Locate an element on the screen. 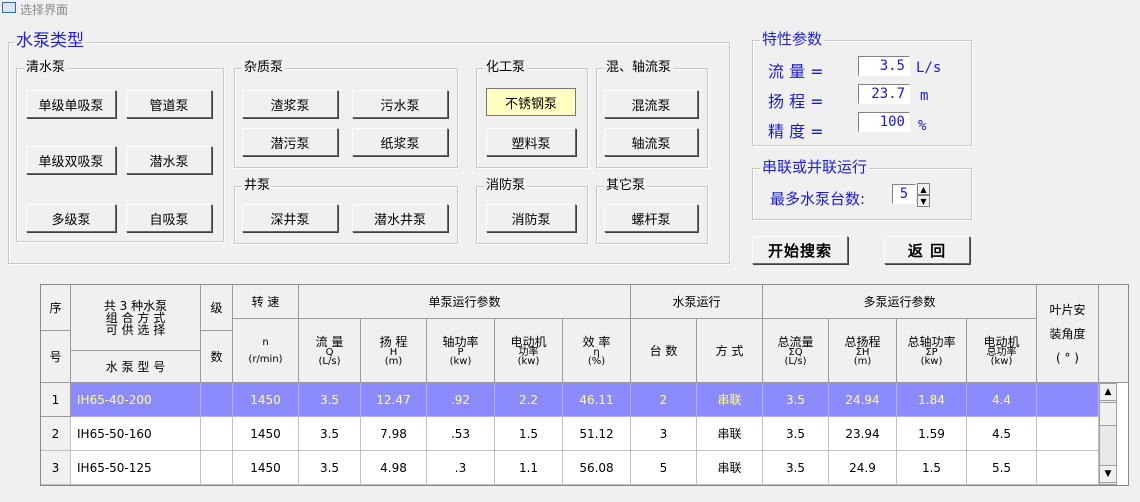 This screenshot has height=502, width=1140. cell-th: 23.94 is located at coordinates (863, 434).